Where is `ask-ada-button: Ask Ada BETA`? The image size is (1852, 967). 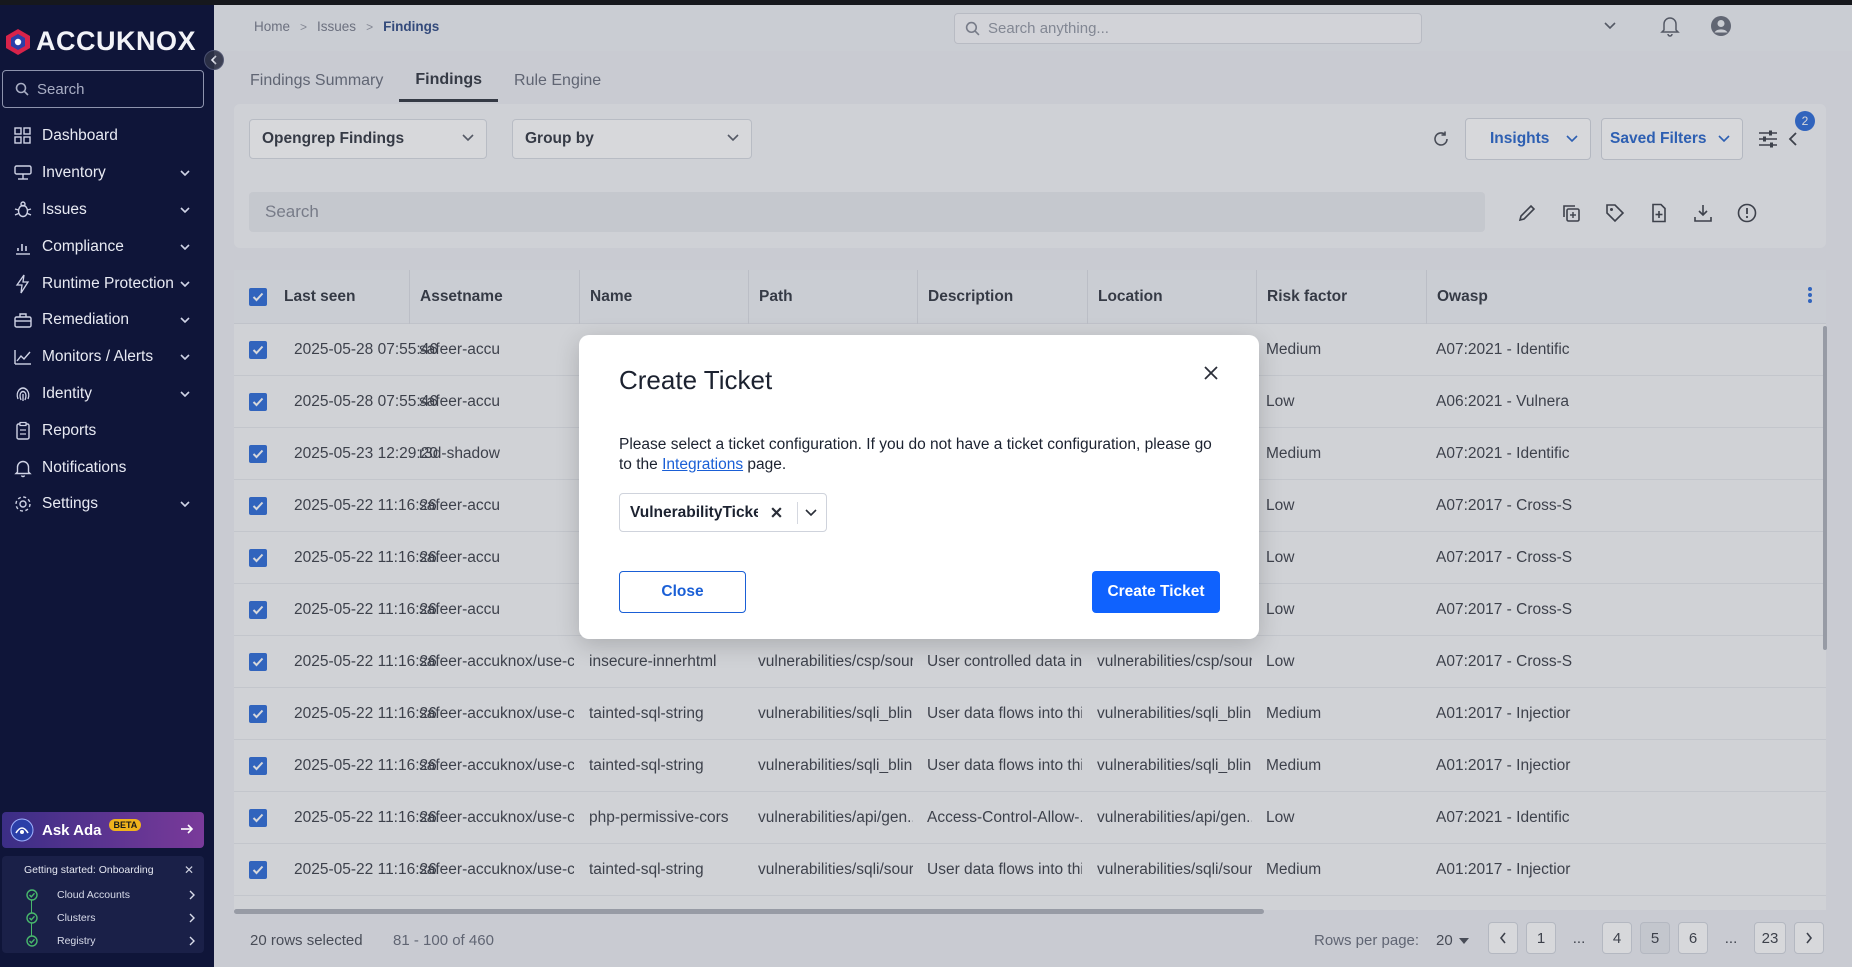 ask-ada-button: Ask Ada BETA is located at coordinates (103, 830).